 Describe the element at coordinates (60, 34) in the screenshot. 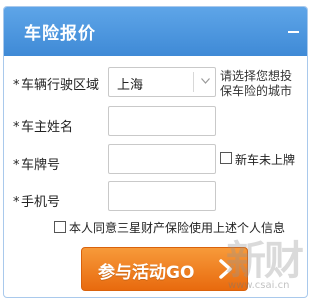

I see `panel-title: 车险报价` at that location.